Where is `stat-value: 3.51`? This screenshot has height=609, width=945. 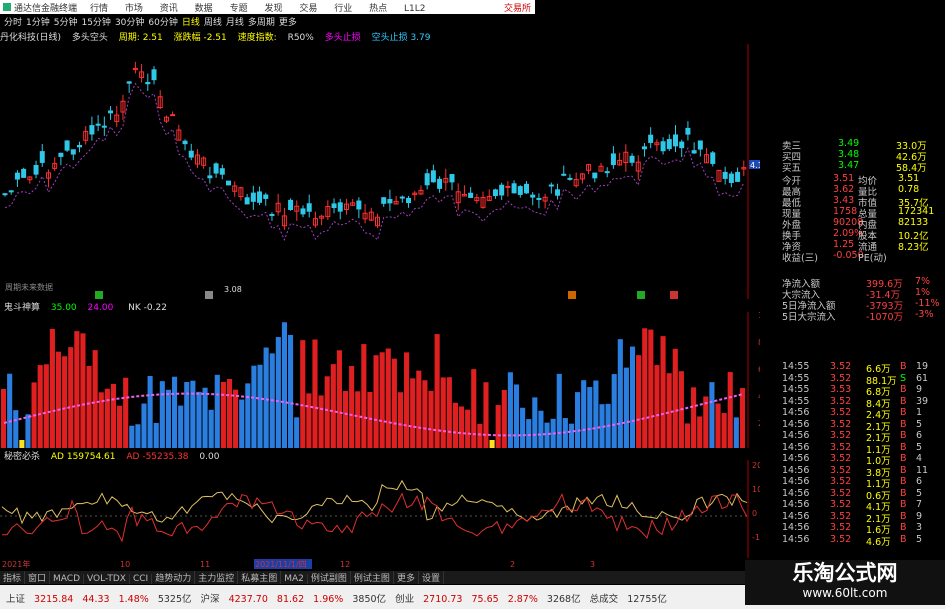 stat-value: 3.51 is located at coordinates (909, 178).